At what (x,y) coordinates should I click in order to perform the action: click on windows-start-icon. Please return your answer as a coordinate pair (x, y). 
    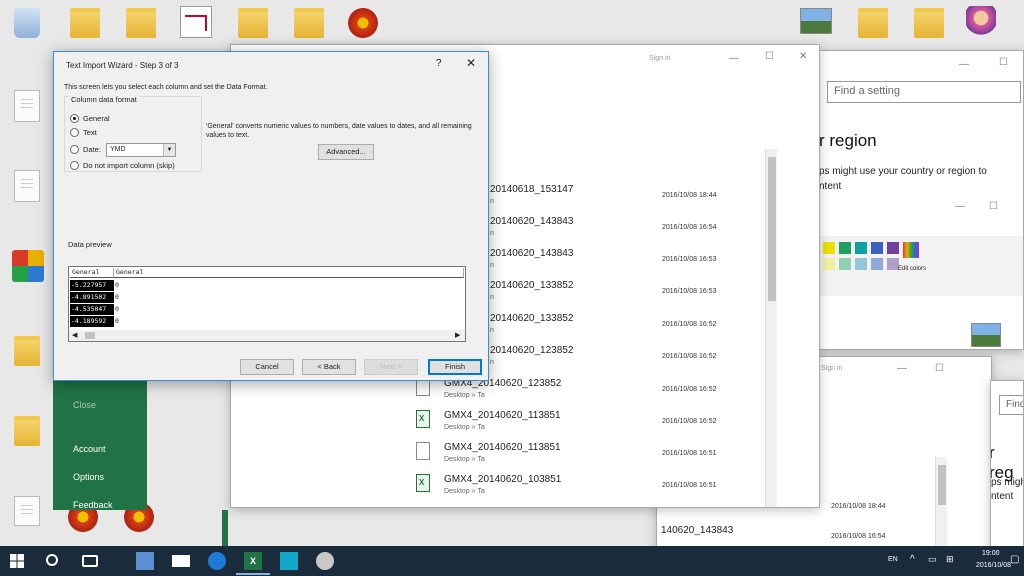
    Looking at the image, I should click on (17, 561).